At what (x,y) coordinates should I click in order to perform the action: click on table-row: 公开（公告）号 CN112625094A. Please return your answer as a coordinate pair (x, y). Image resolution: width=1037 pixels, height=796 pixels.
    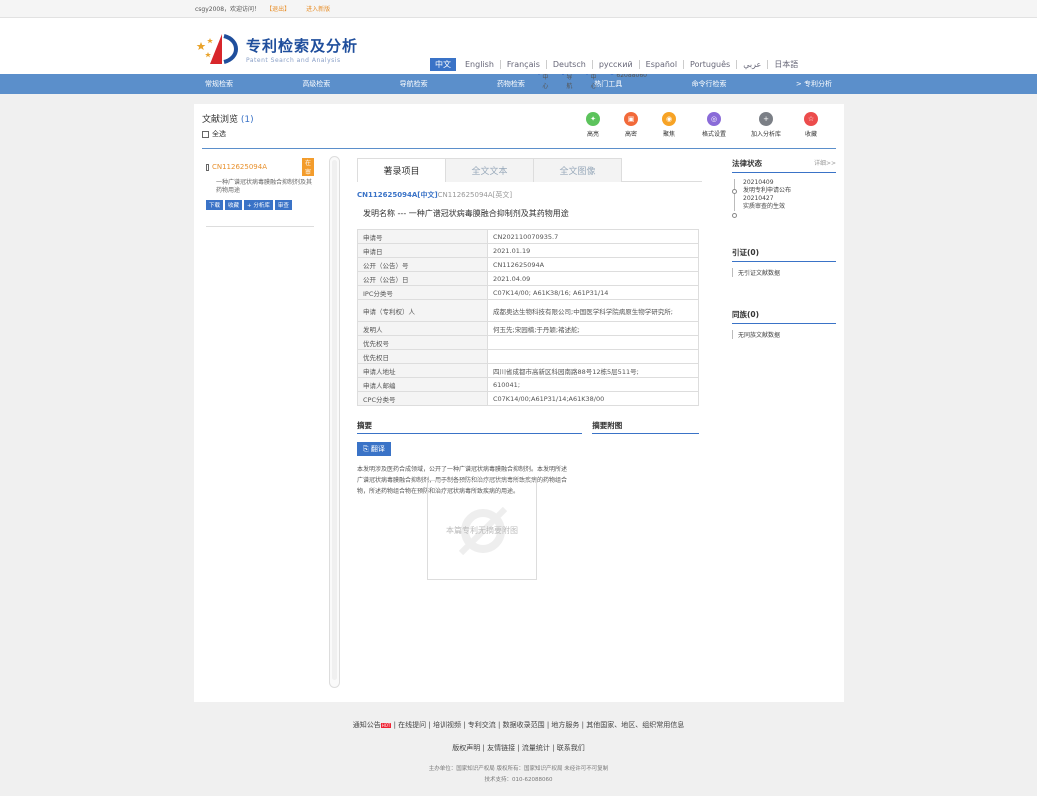
    Looking at the image, I should click on (528, 264).